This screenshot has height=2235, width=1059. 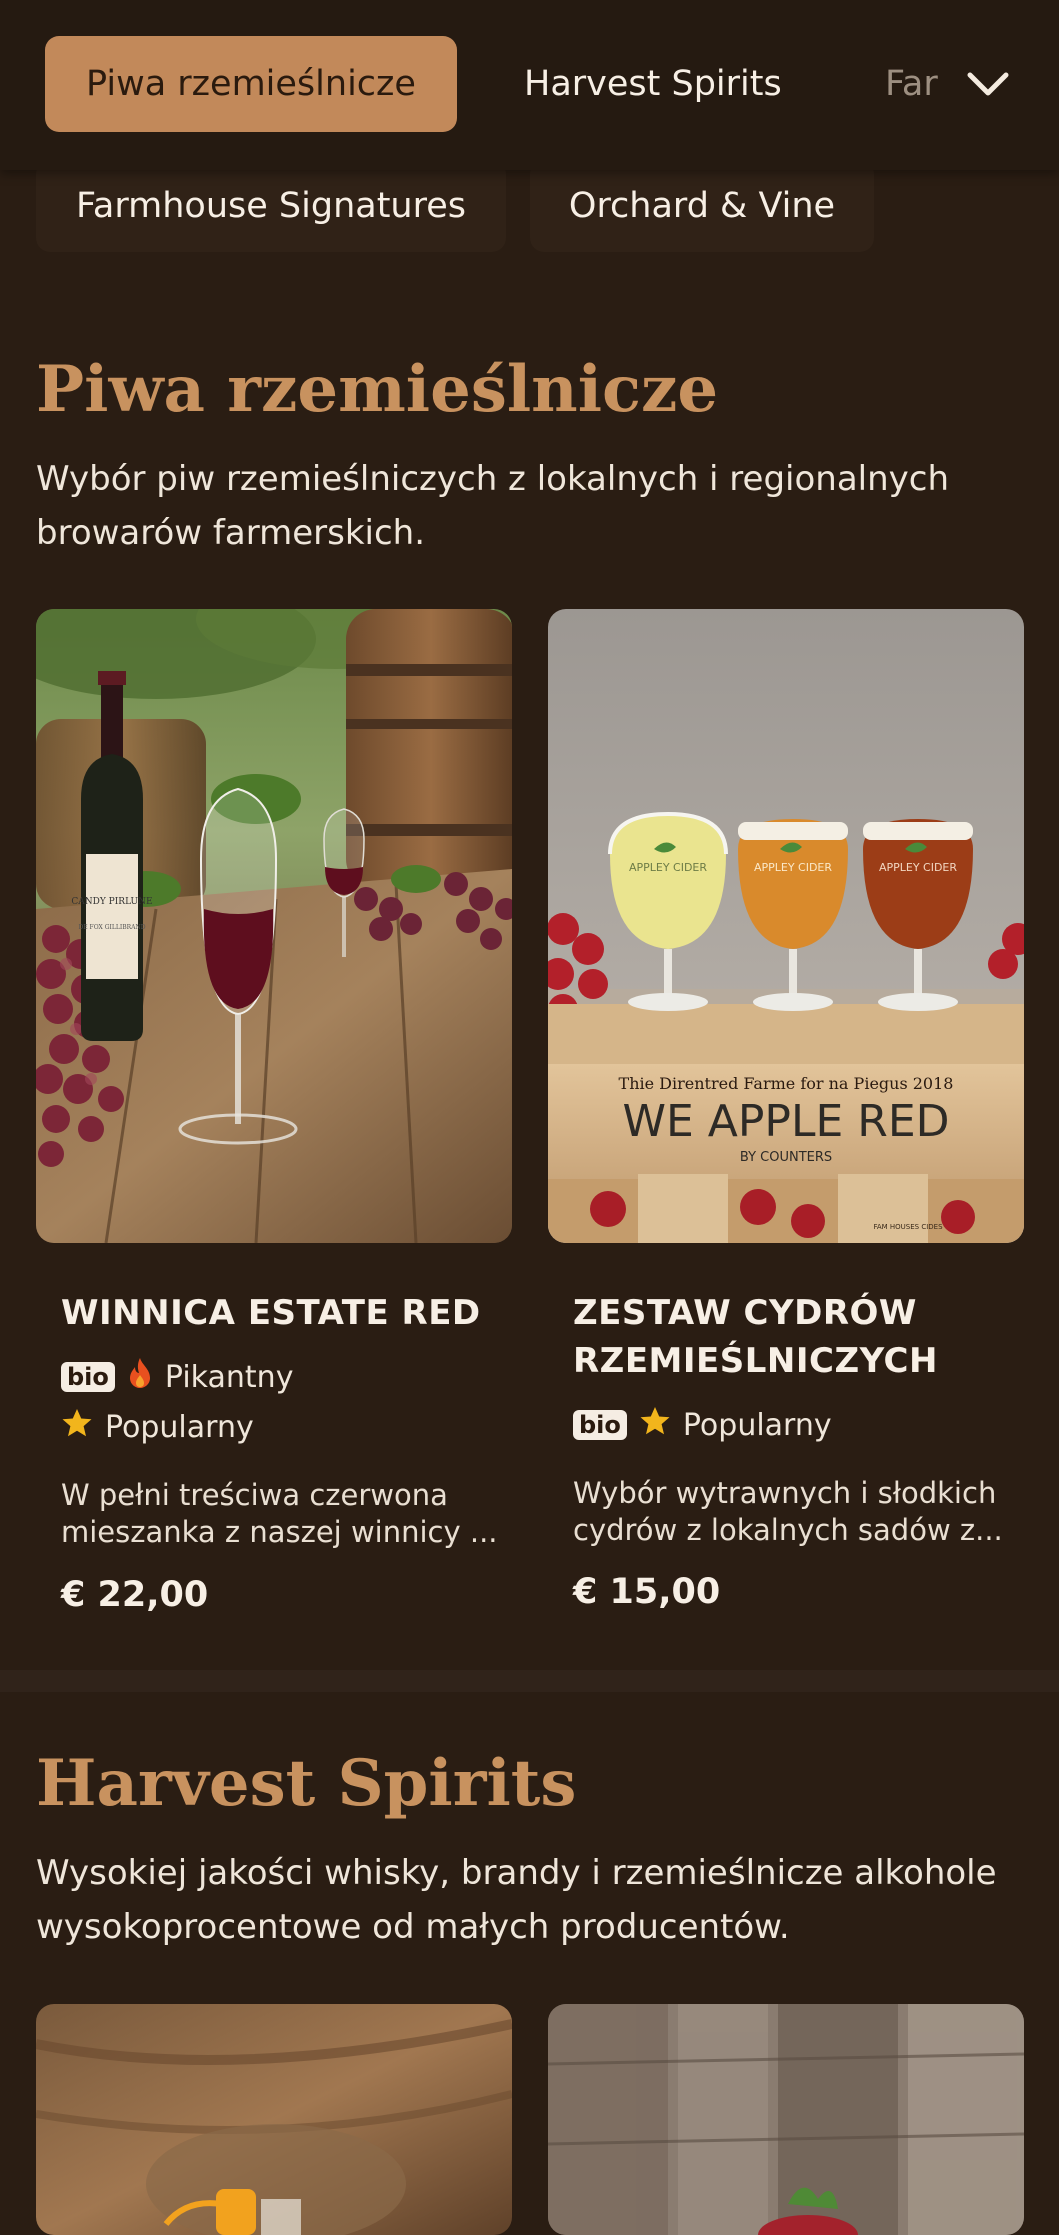 I want to click on subtab-orchard-vine: Orchard & Vine, so click(x=702, y=206).